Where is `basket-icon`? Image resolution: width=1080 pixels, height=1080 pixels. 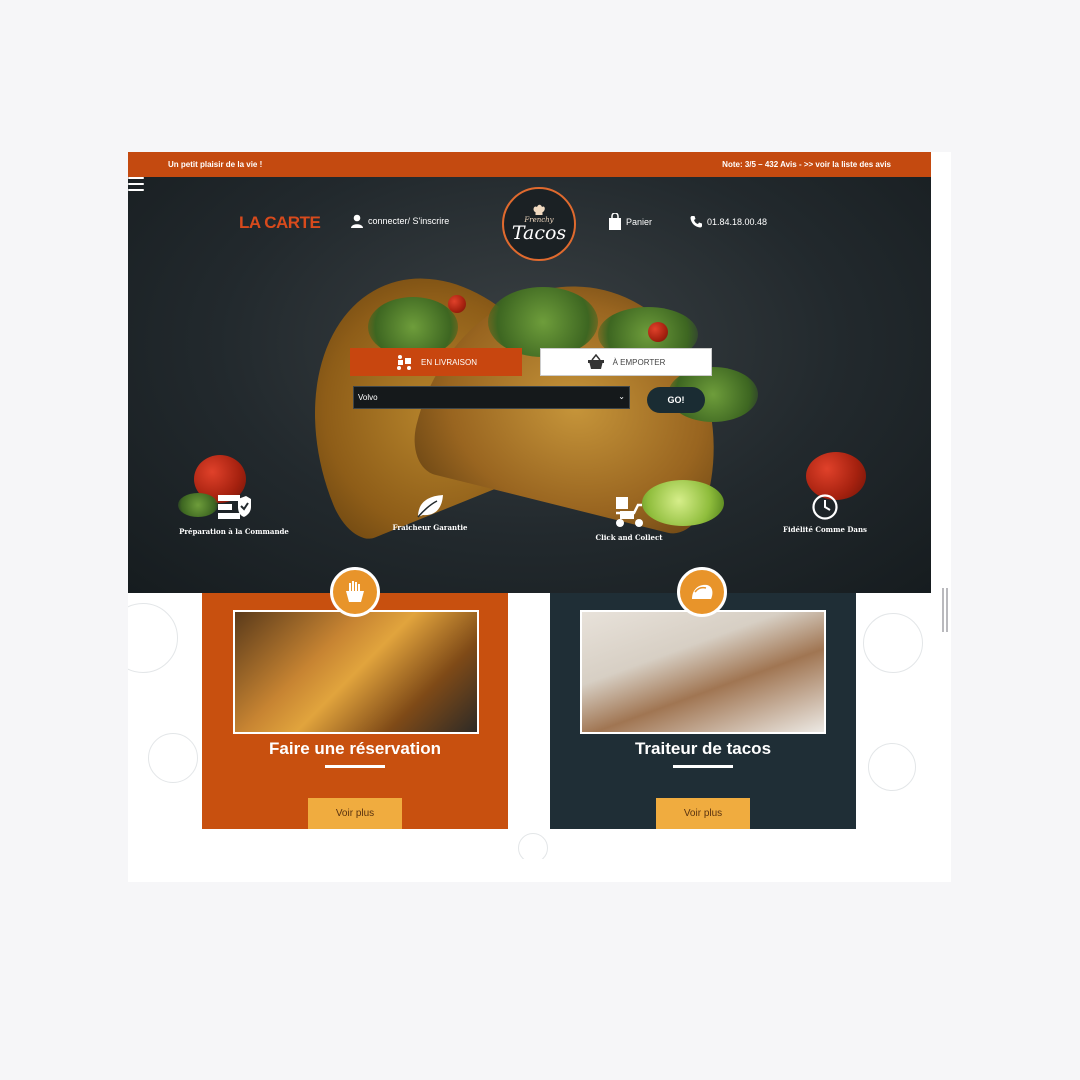 basket-icon is located at coordinates (595, 361).